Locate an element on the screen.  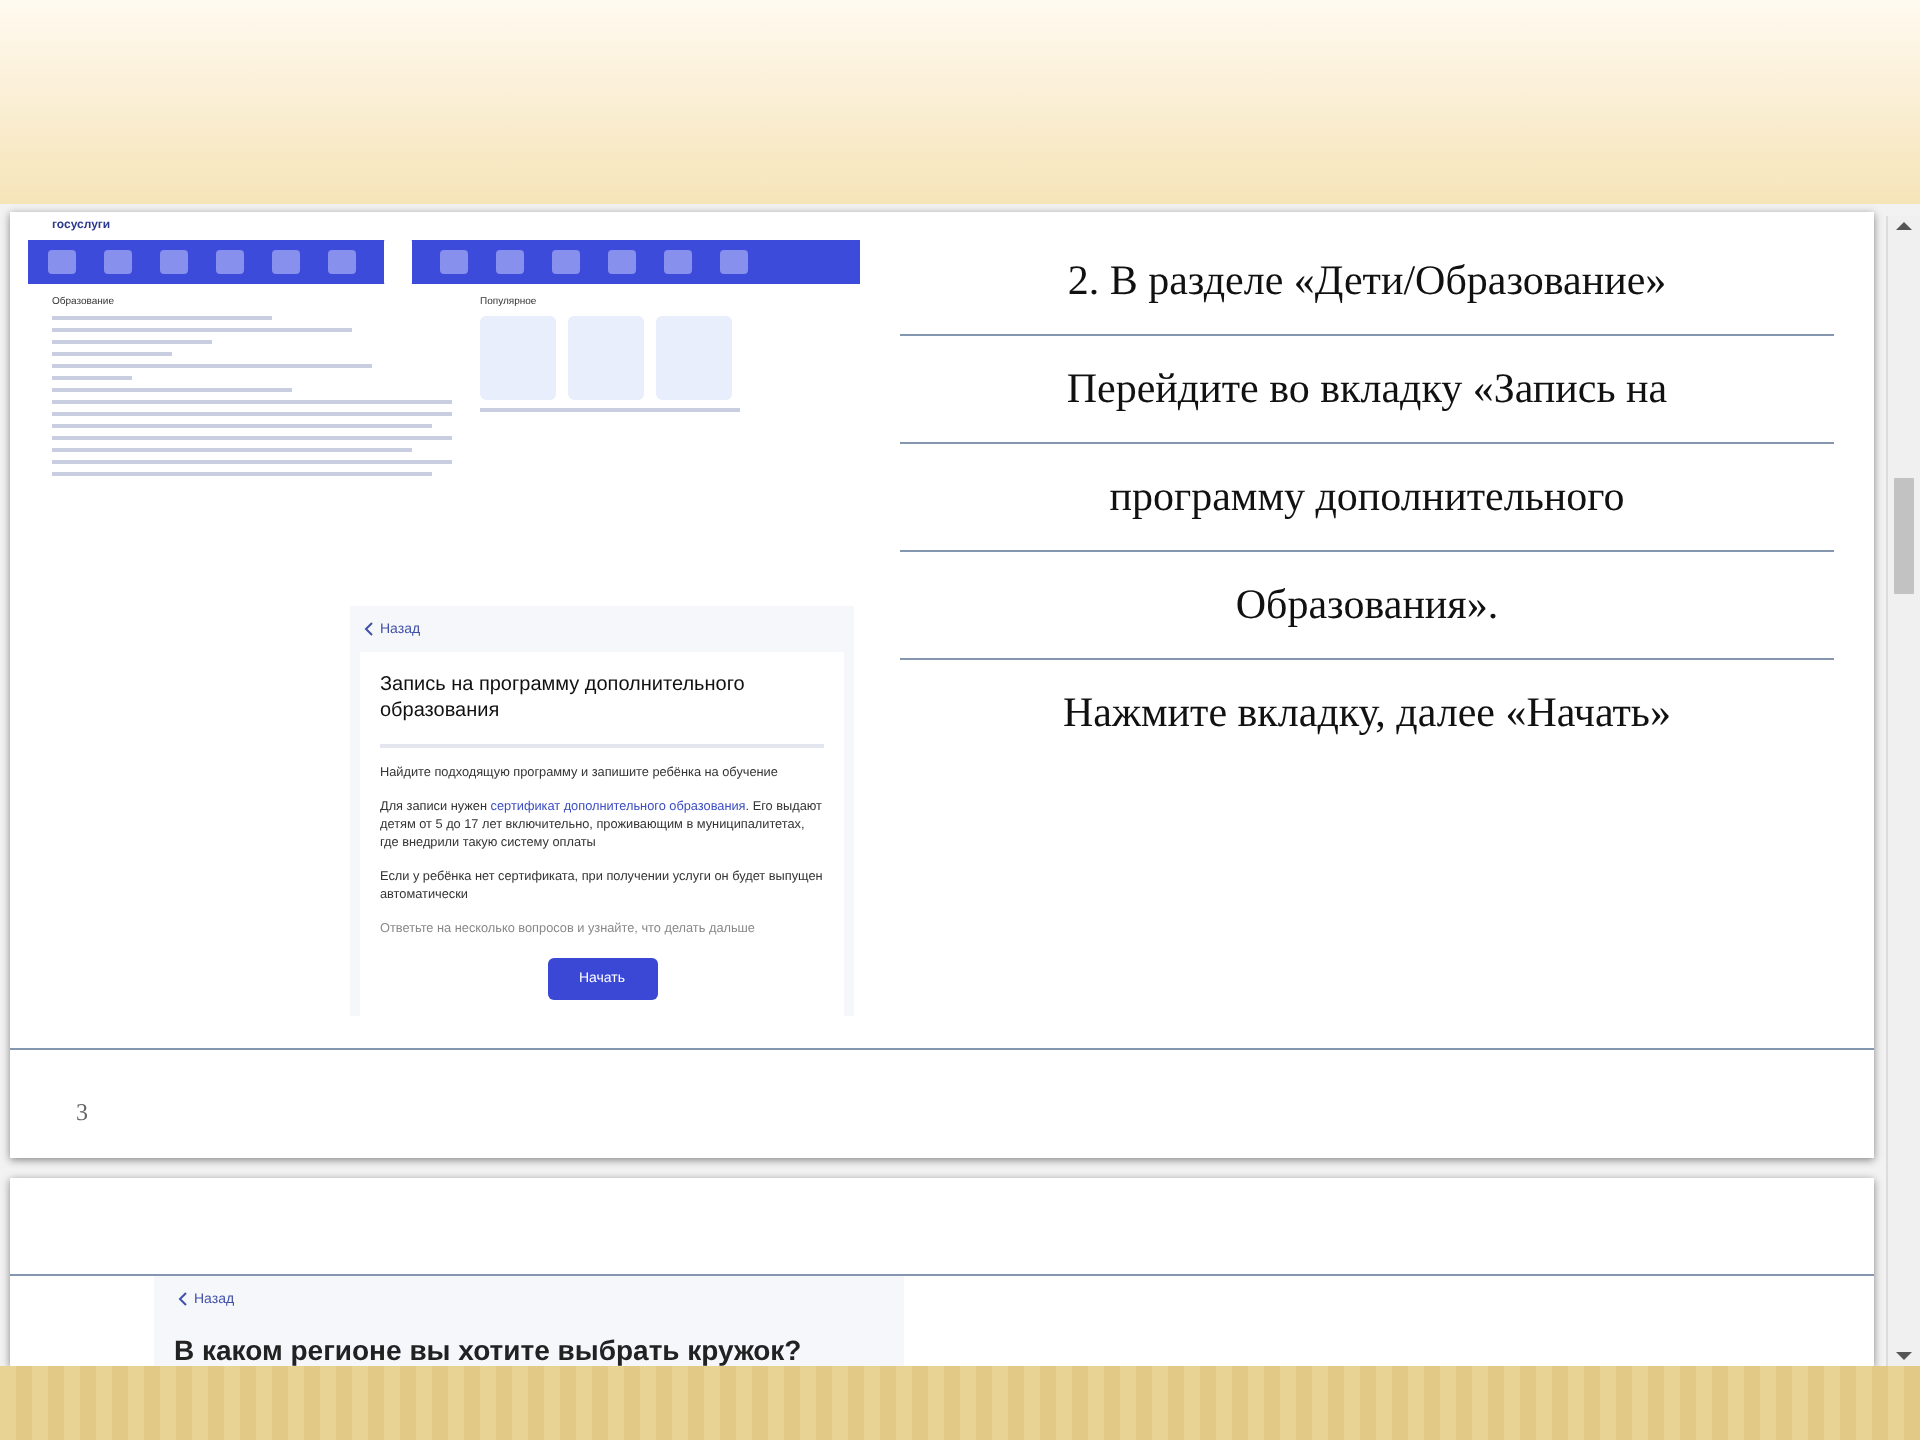
card-title: Запись на программу дополнительного образования is located at coordinates (602, 710).